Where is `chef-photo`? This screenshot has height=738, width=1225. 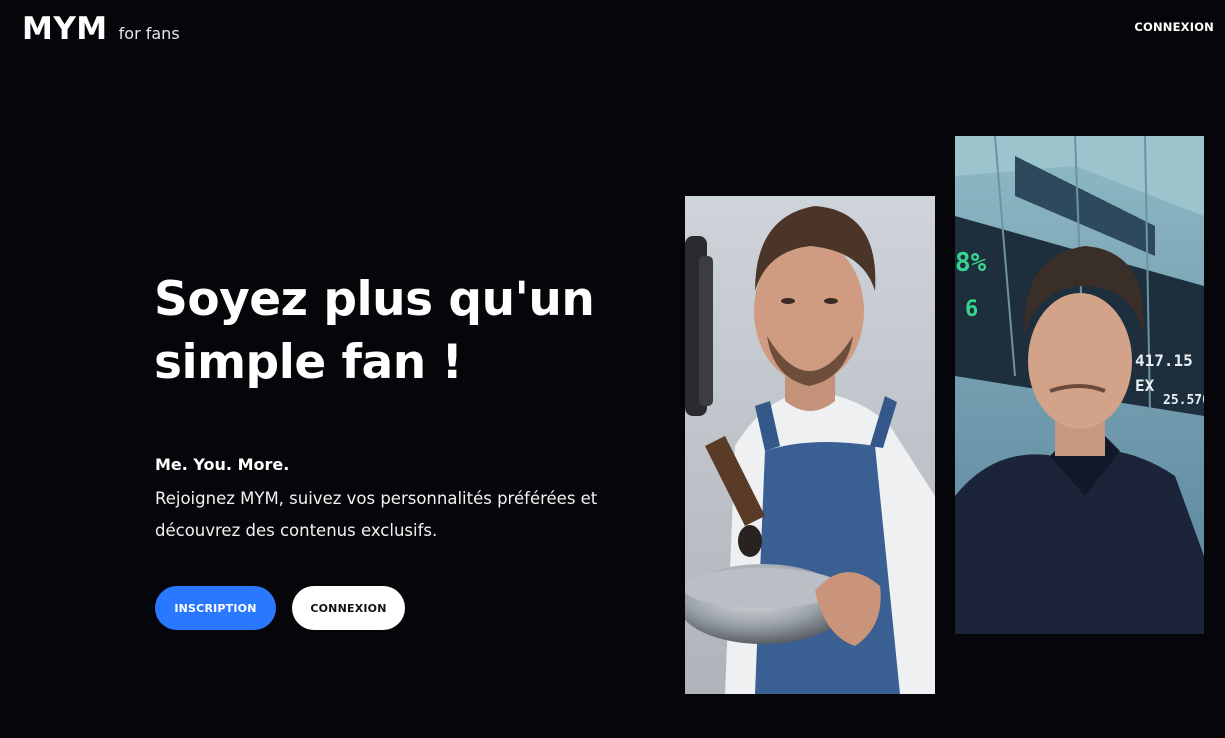 chef-photo is located at coordinates (810, 445).